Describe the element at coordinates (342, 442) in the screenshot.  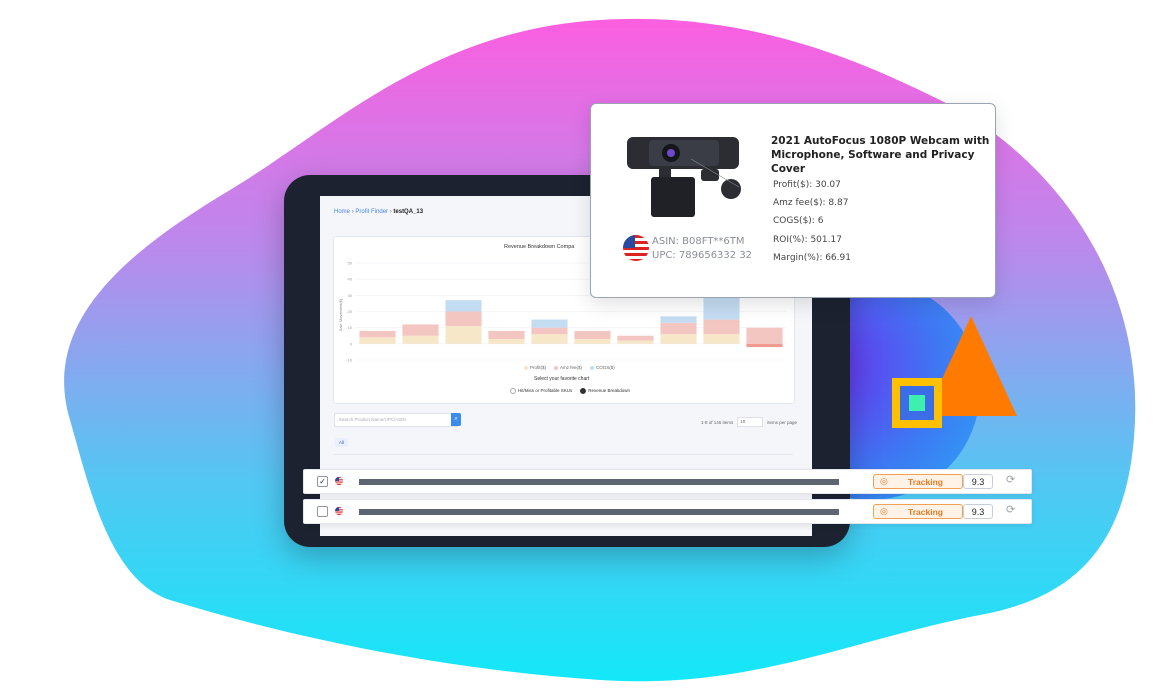
I see `filter-tag-all: All` at that location.